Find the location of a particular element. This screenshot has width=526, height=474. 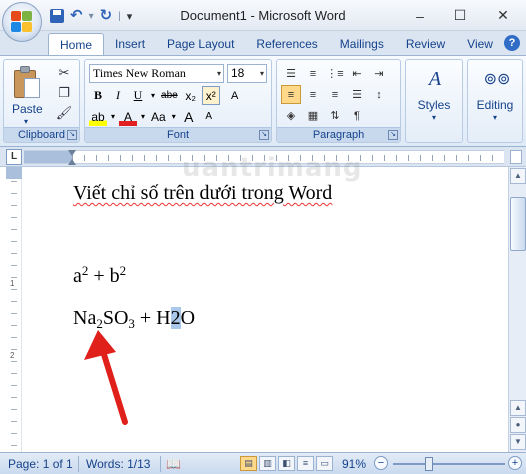

clear-formatting-button: A is located at coordinates (235, 95).